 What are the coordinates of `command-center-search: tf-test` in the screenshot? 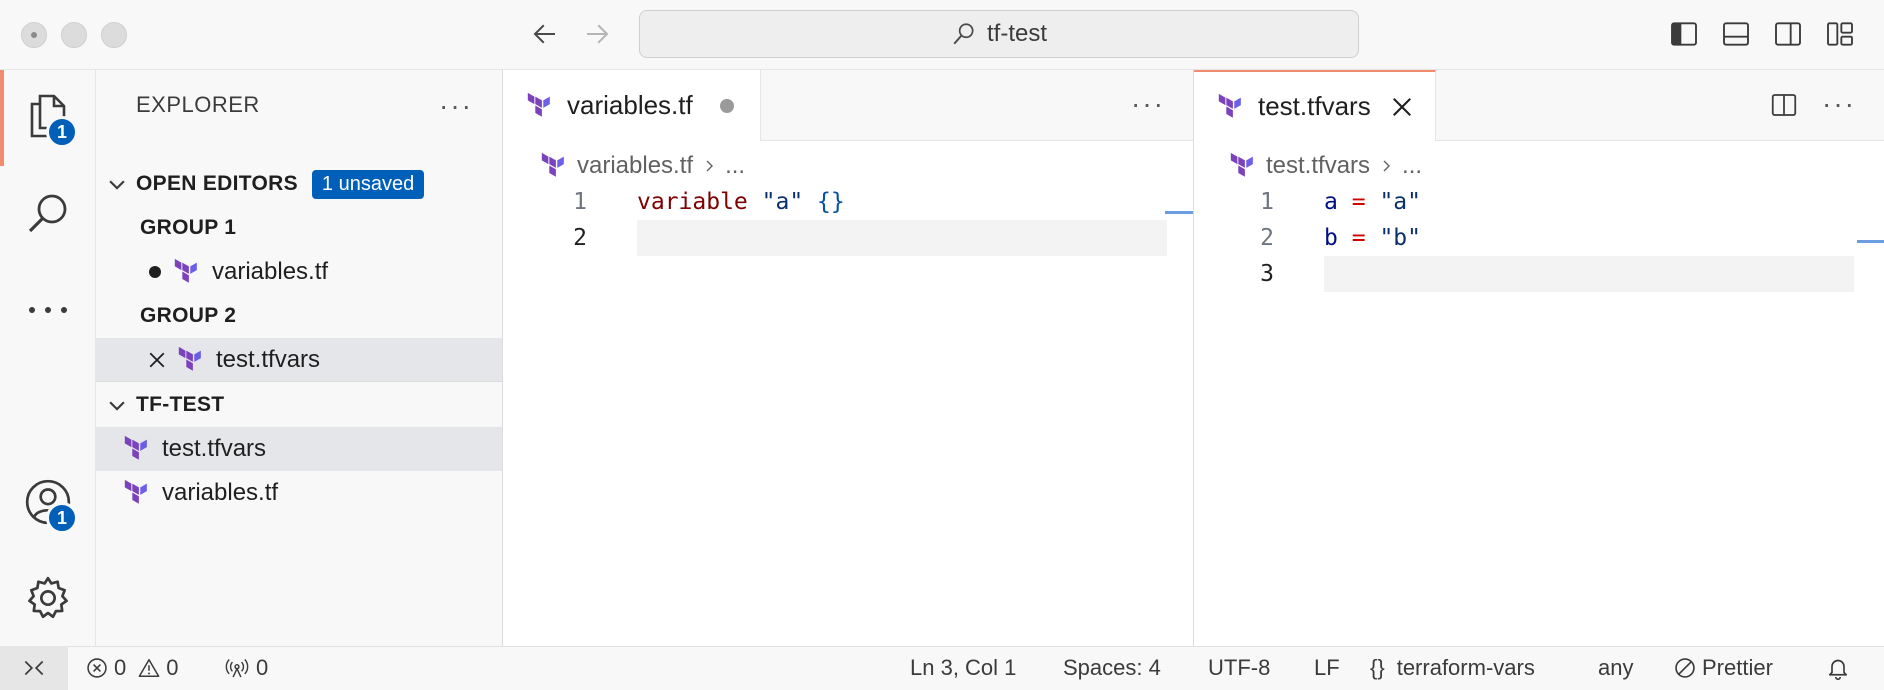 It's located at (999, 34).